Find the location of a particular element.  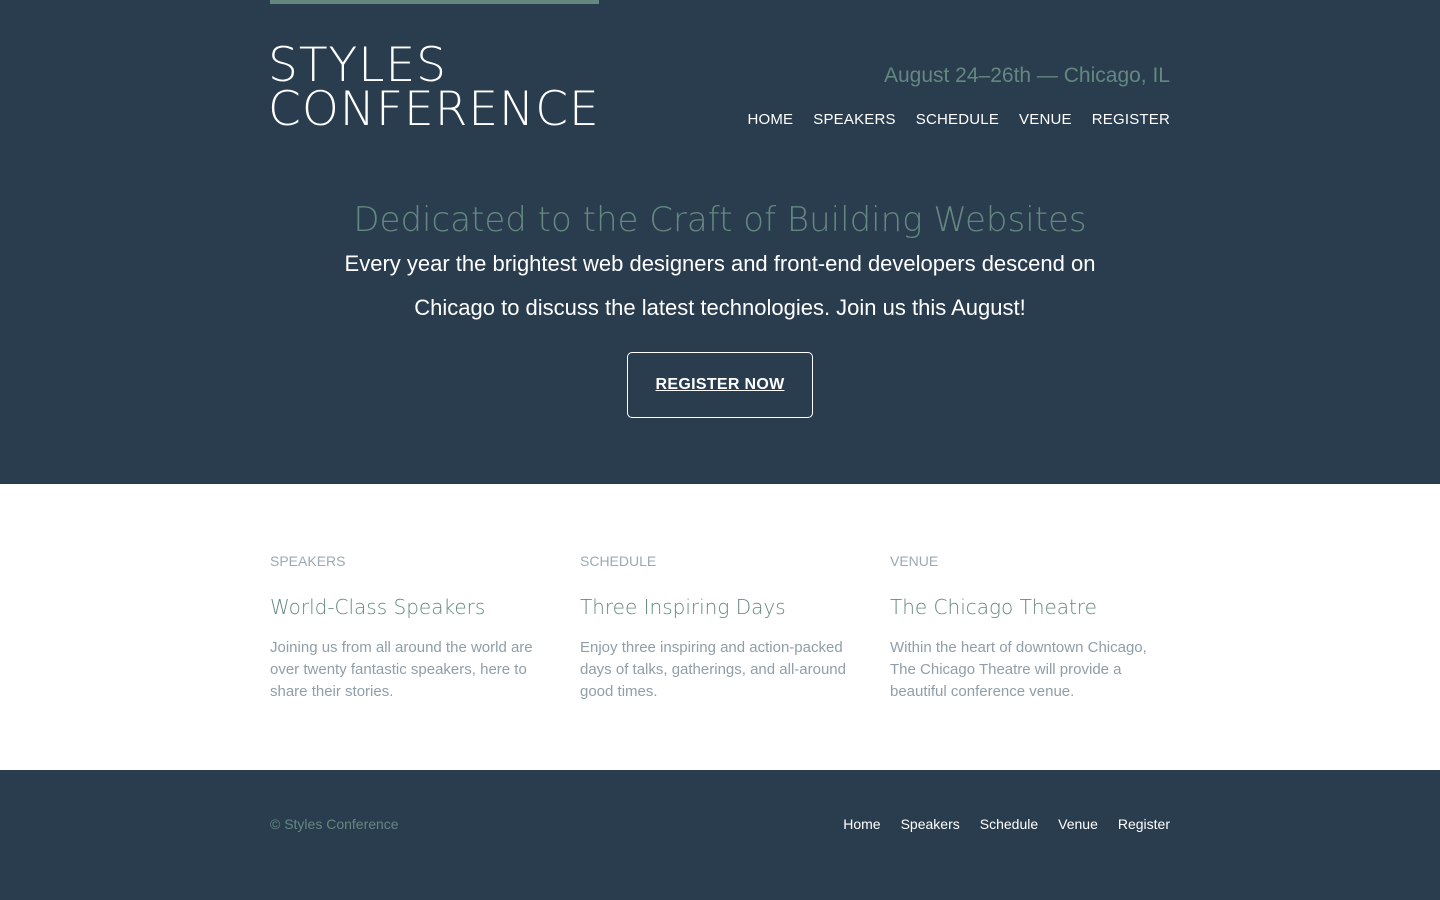

logo-accent-bar is located at coordinates (434, 2).